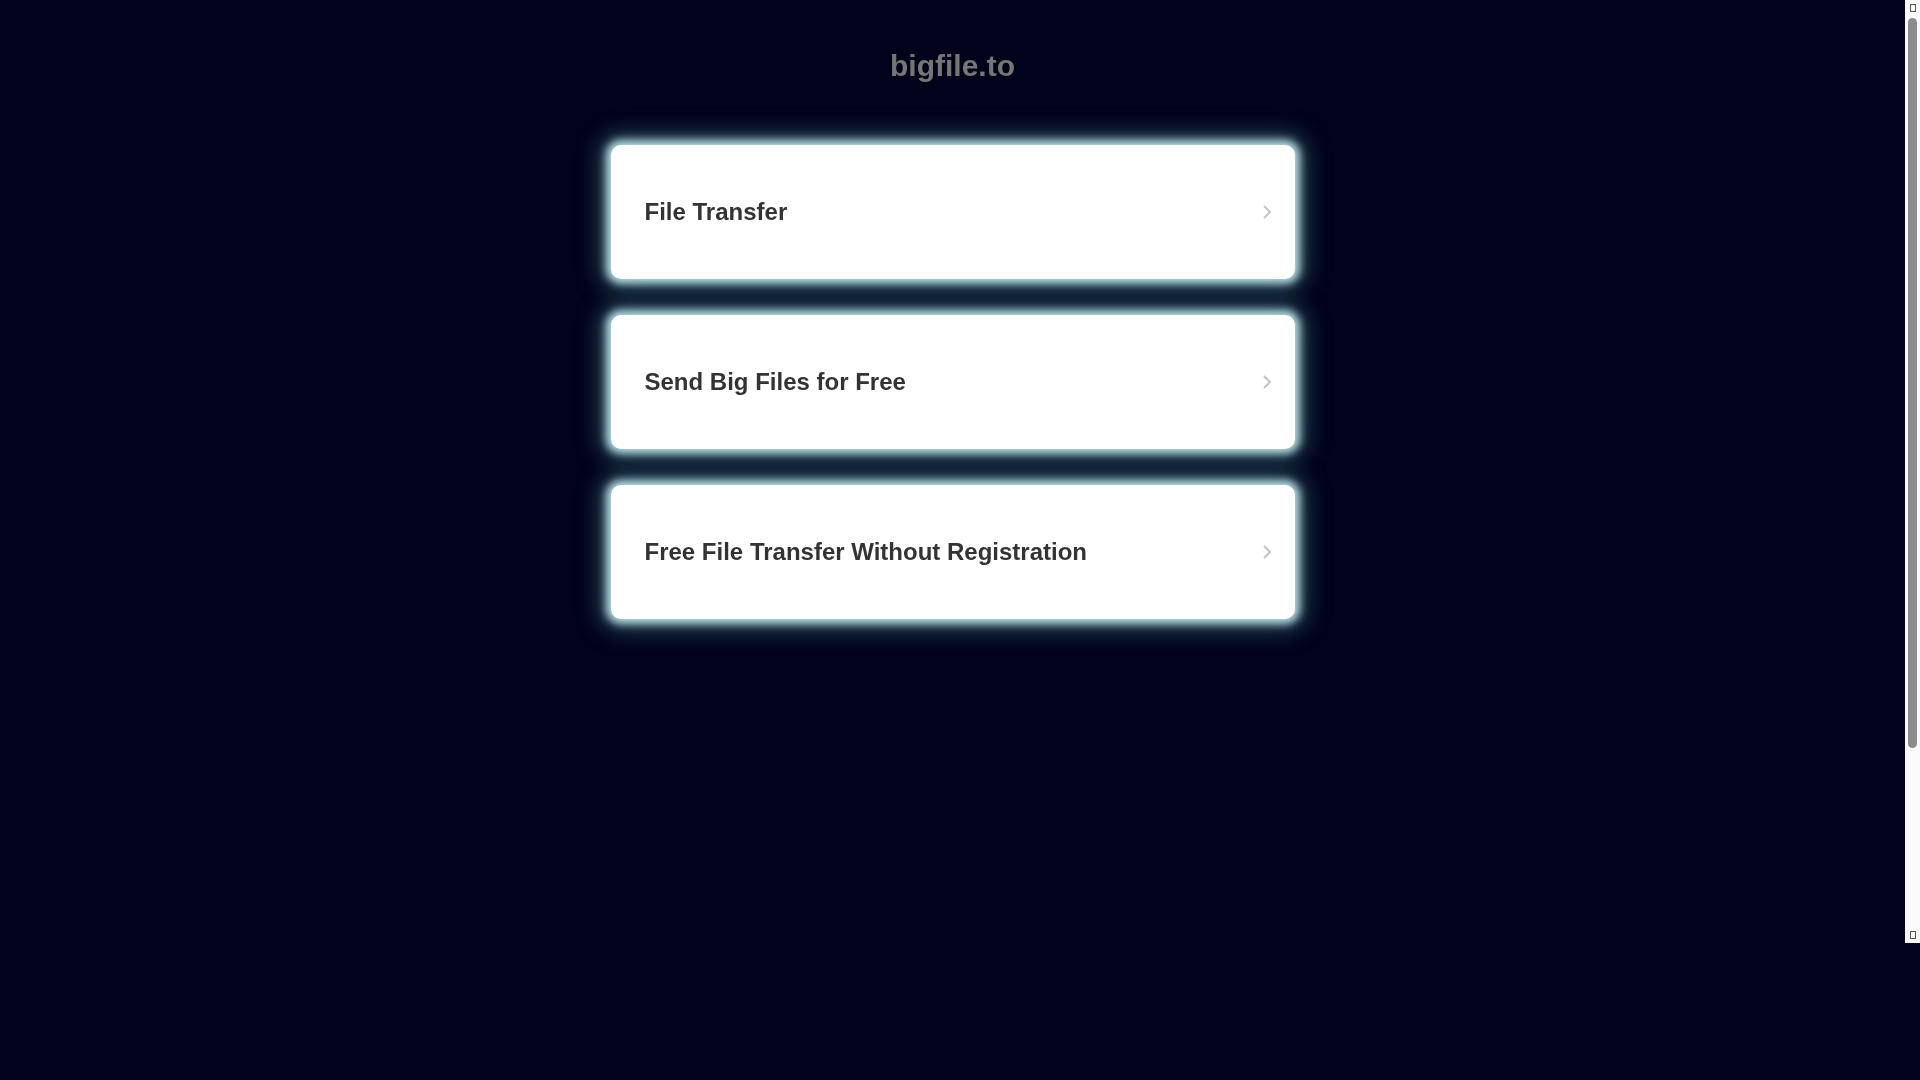 The image size is (1920, 1080). Describe the element at coordinates (1912, 935) in the screenshot. I see `scroll-down-button` at that location.